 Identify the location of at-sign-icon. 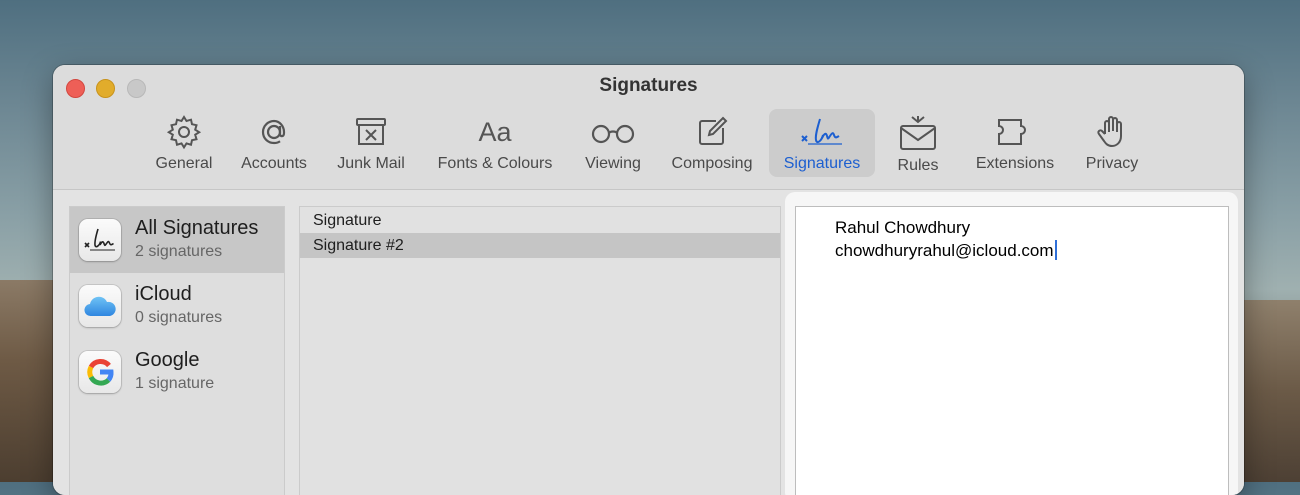
(273, 132).